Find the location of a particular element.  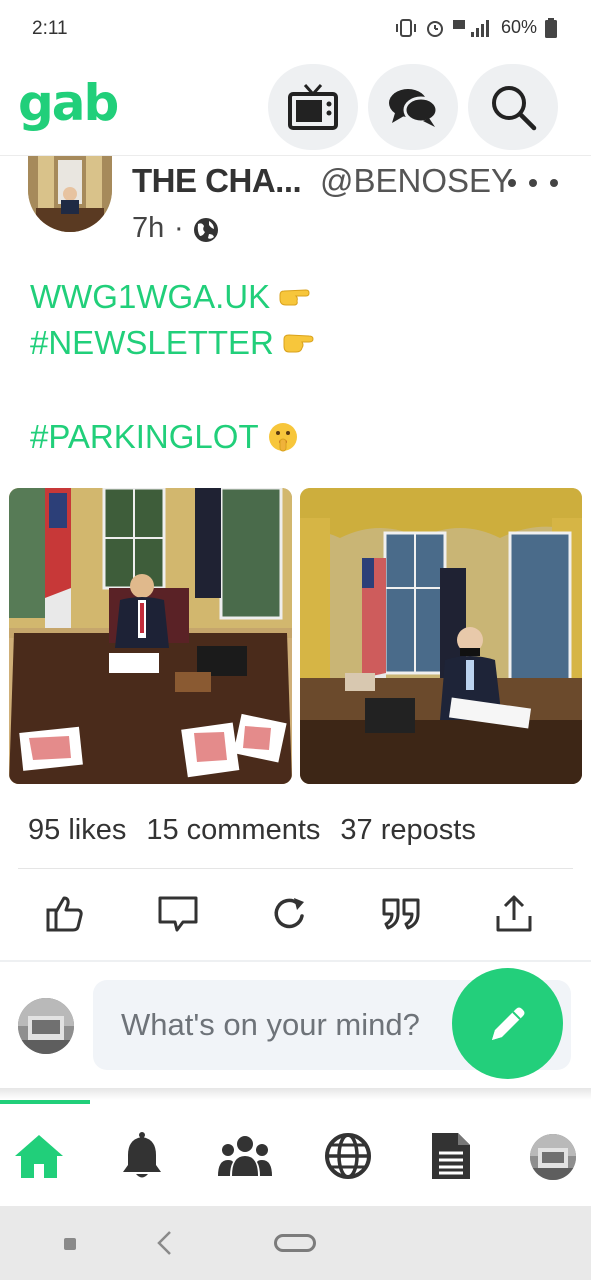

post-text-line: #NEWSLETTER is located at coordinates (172, 343).